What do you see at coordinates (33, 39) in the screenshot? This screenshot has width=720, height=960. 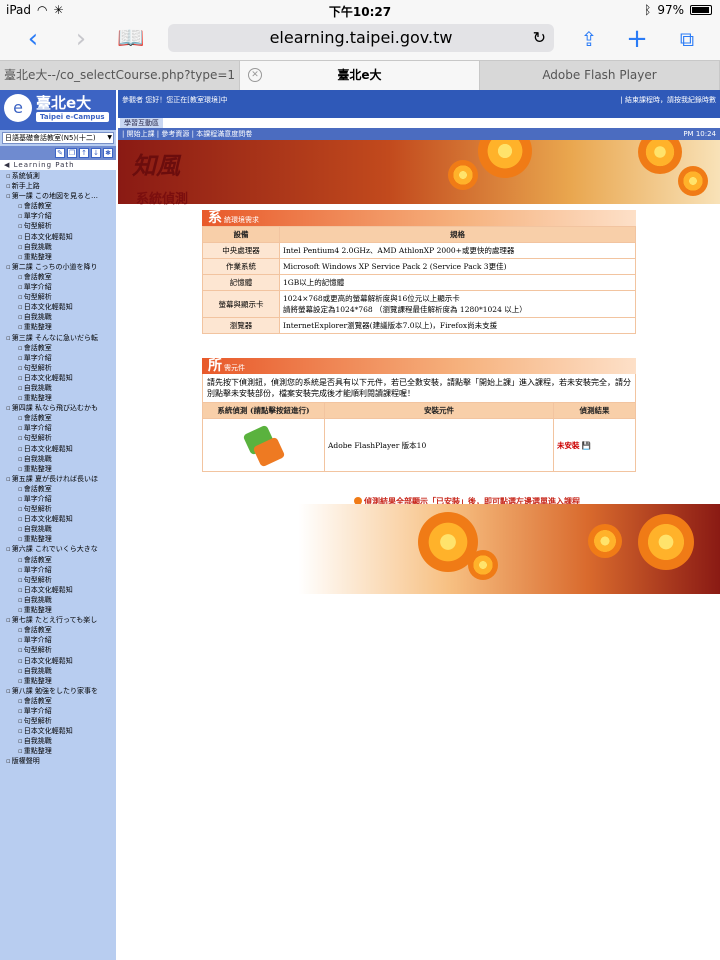 I see `back-button: ‹` at bounding box center [33, 39].